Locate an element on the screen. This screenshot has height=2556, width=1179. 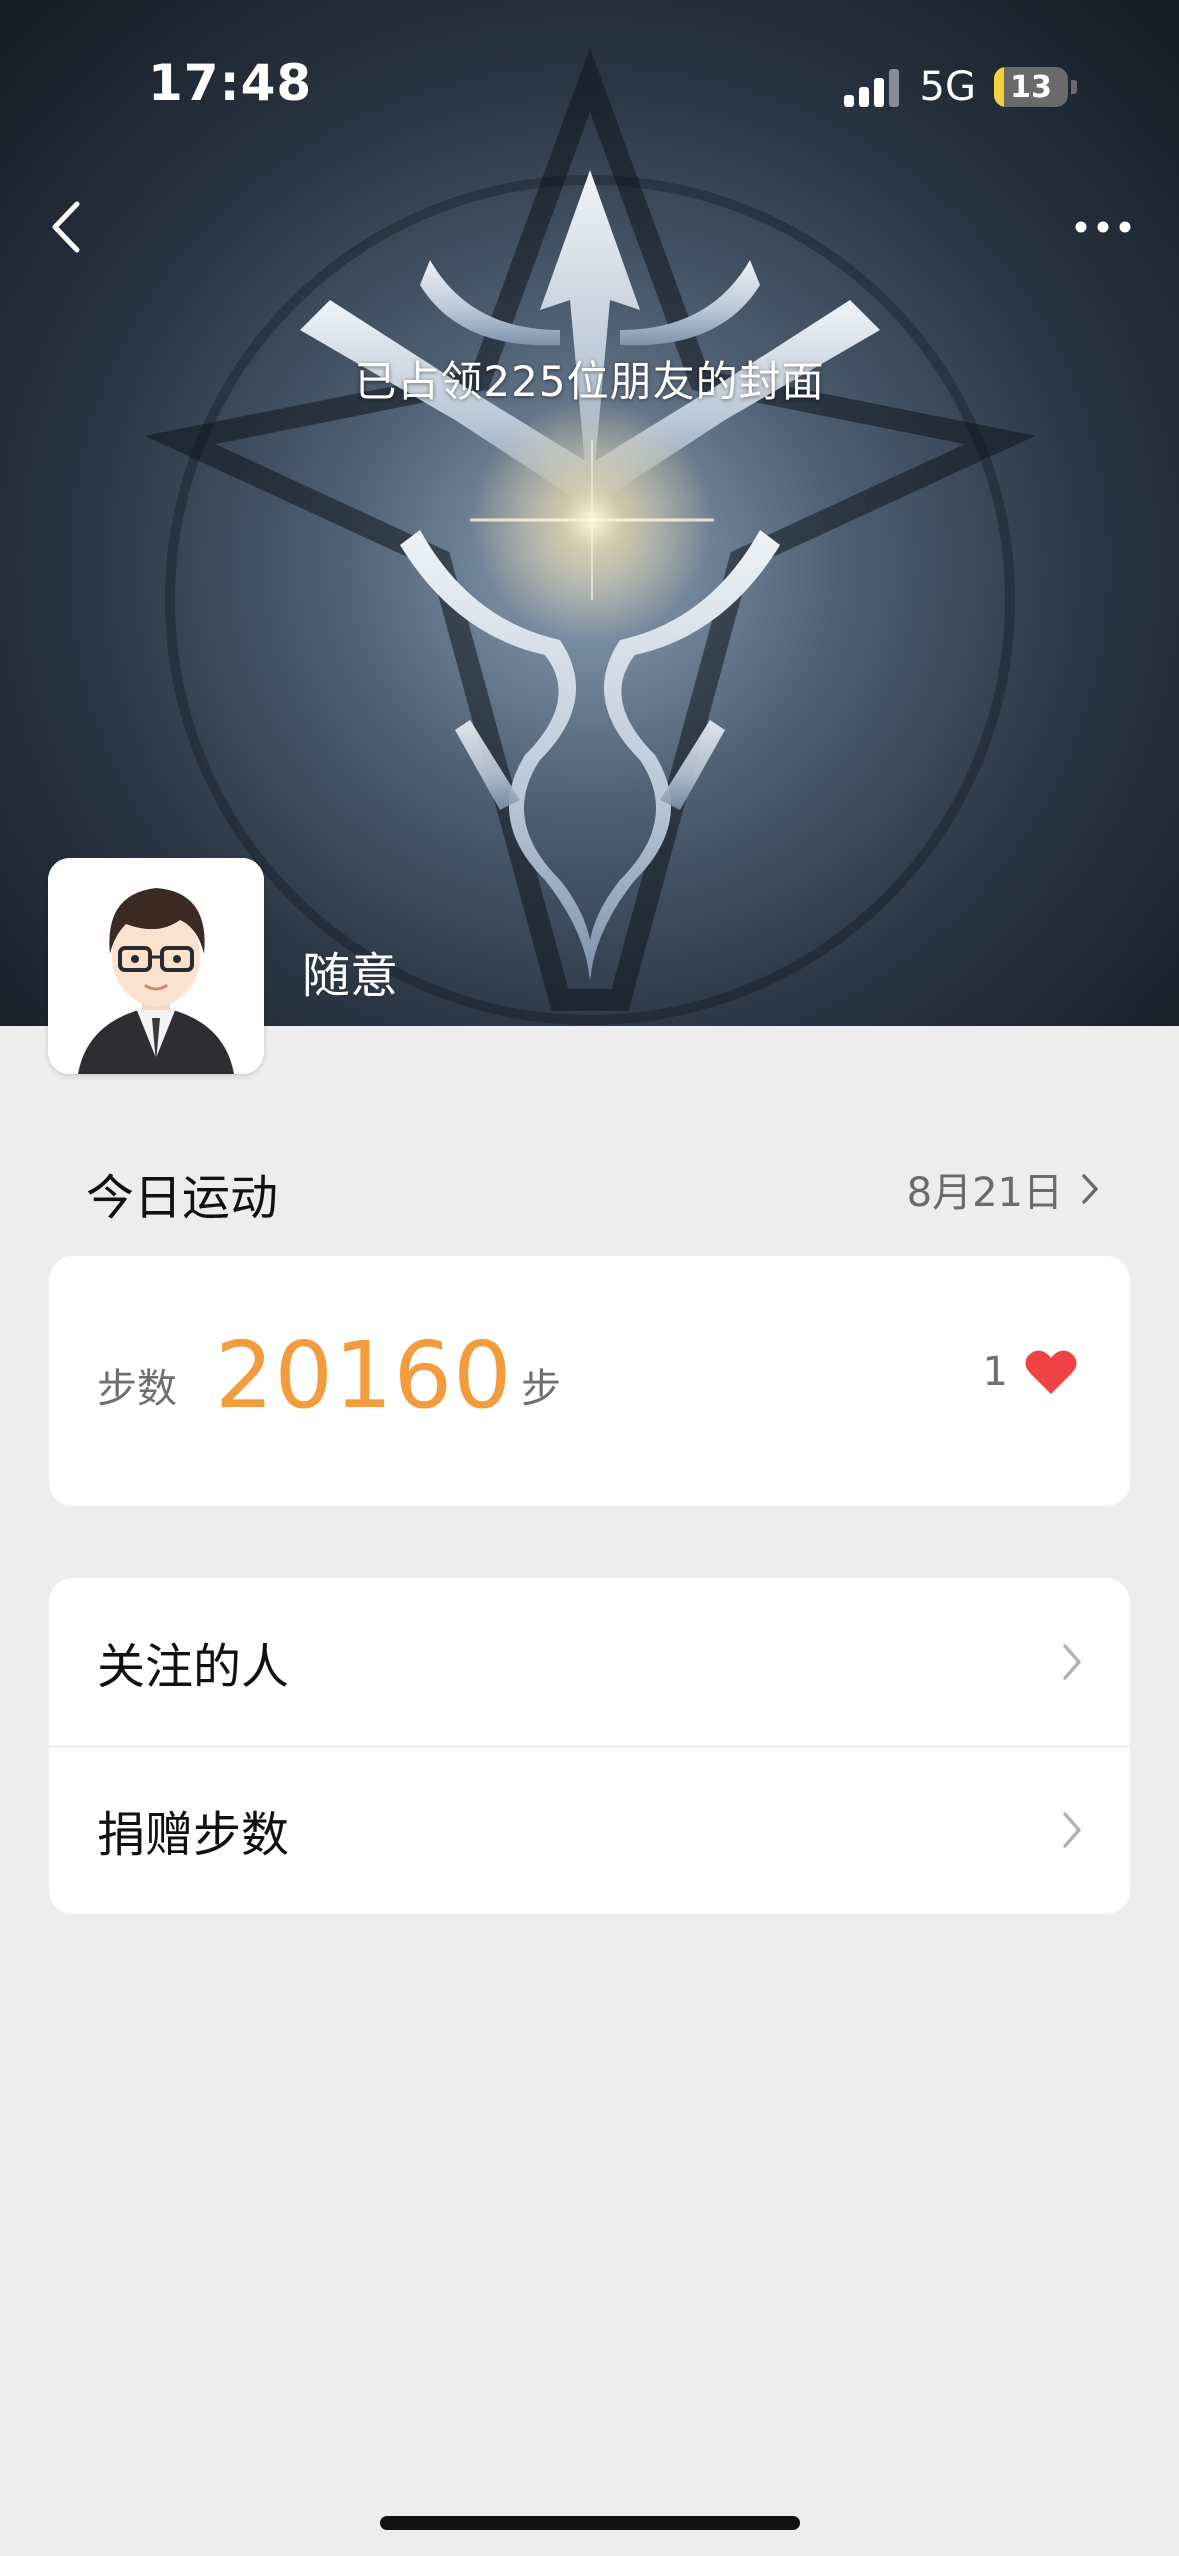
avatar is located at coordinates (156, 966).